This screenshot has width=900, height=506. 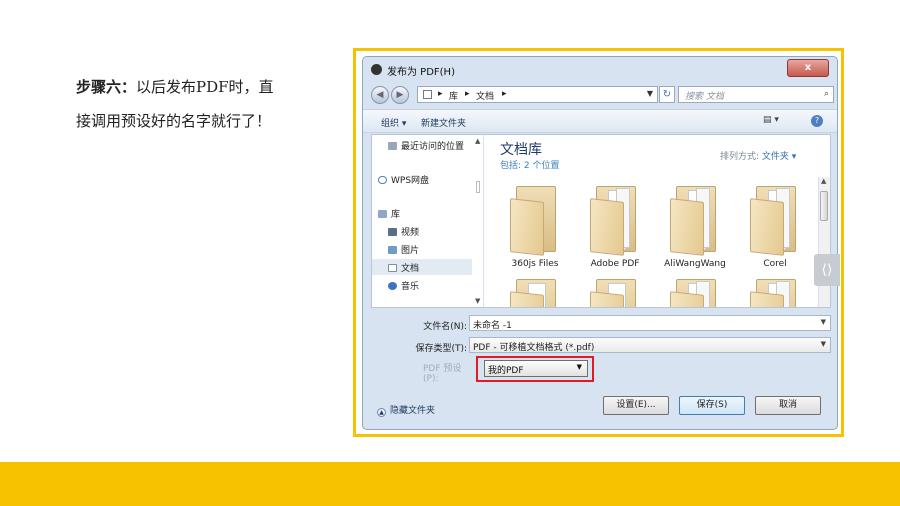 I want to click on dialog-titlebar: 发布为 PDF(H) x, so click(x=600, y=69).